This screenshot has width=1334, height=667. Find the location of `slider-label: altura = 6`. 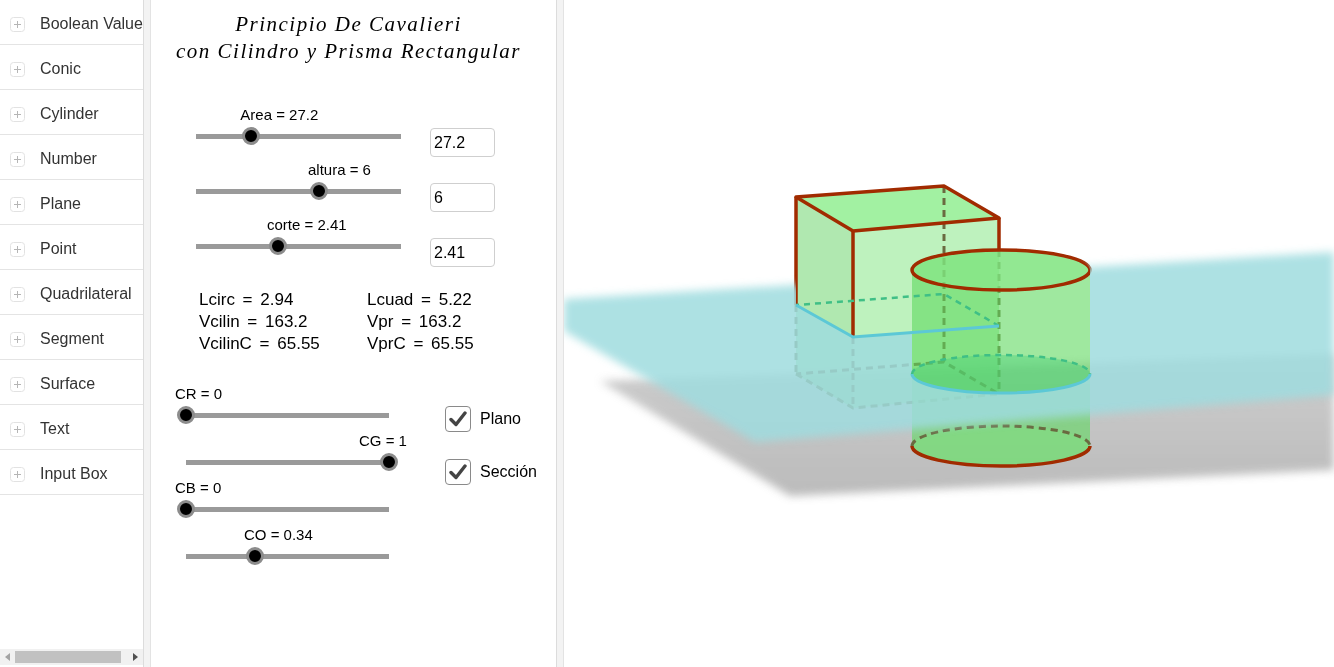

slider-label: altura = 6 is located at coordinates (339, 170).